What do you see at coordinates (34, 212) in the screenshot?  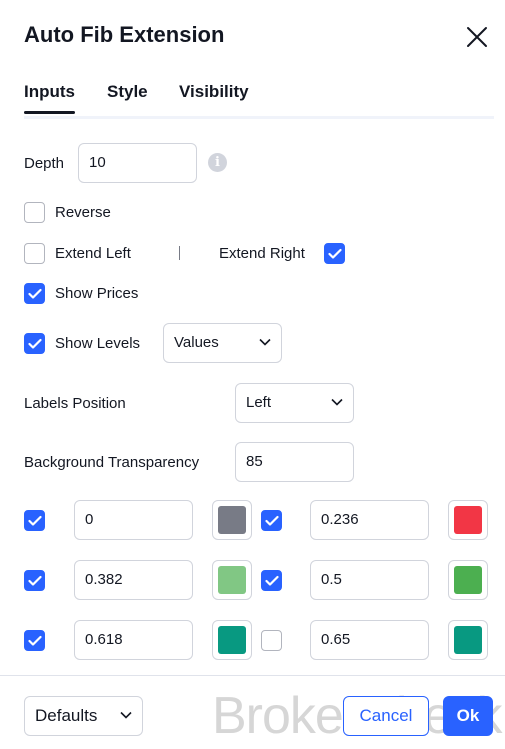 I see `reverse-checkbox` at bounding box center [34, 212].